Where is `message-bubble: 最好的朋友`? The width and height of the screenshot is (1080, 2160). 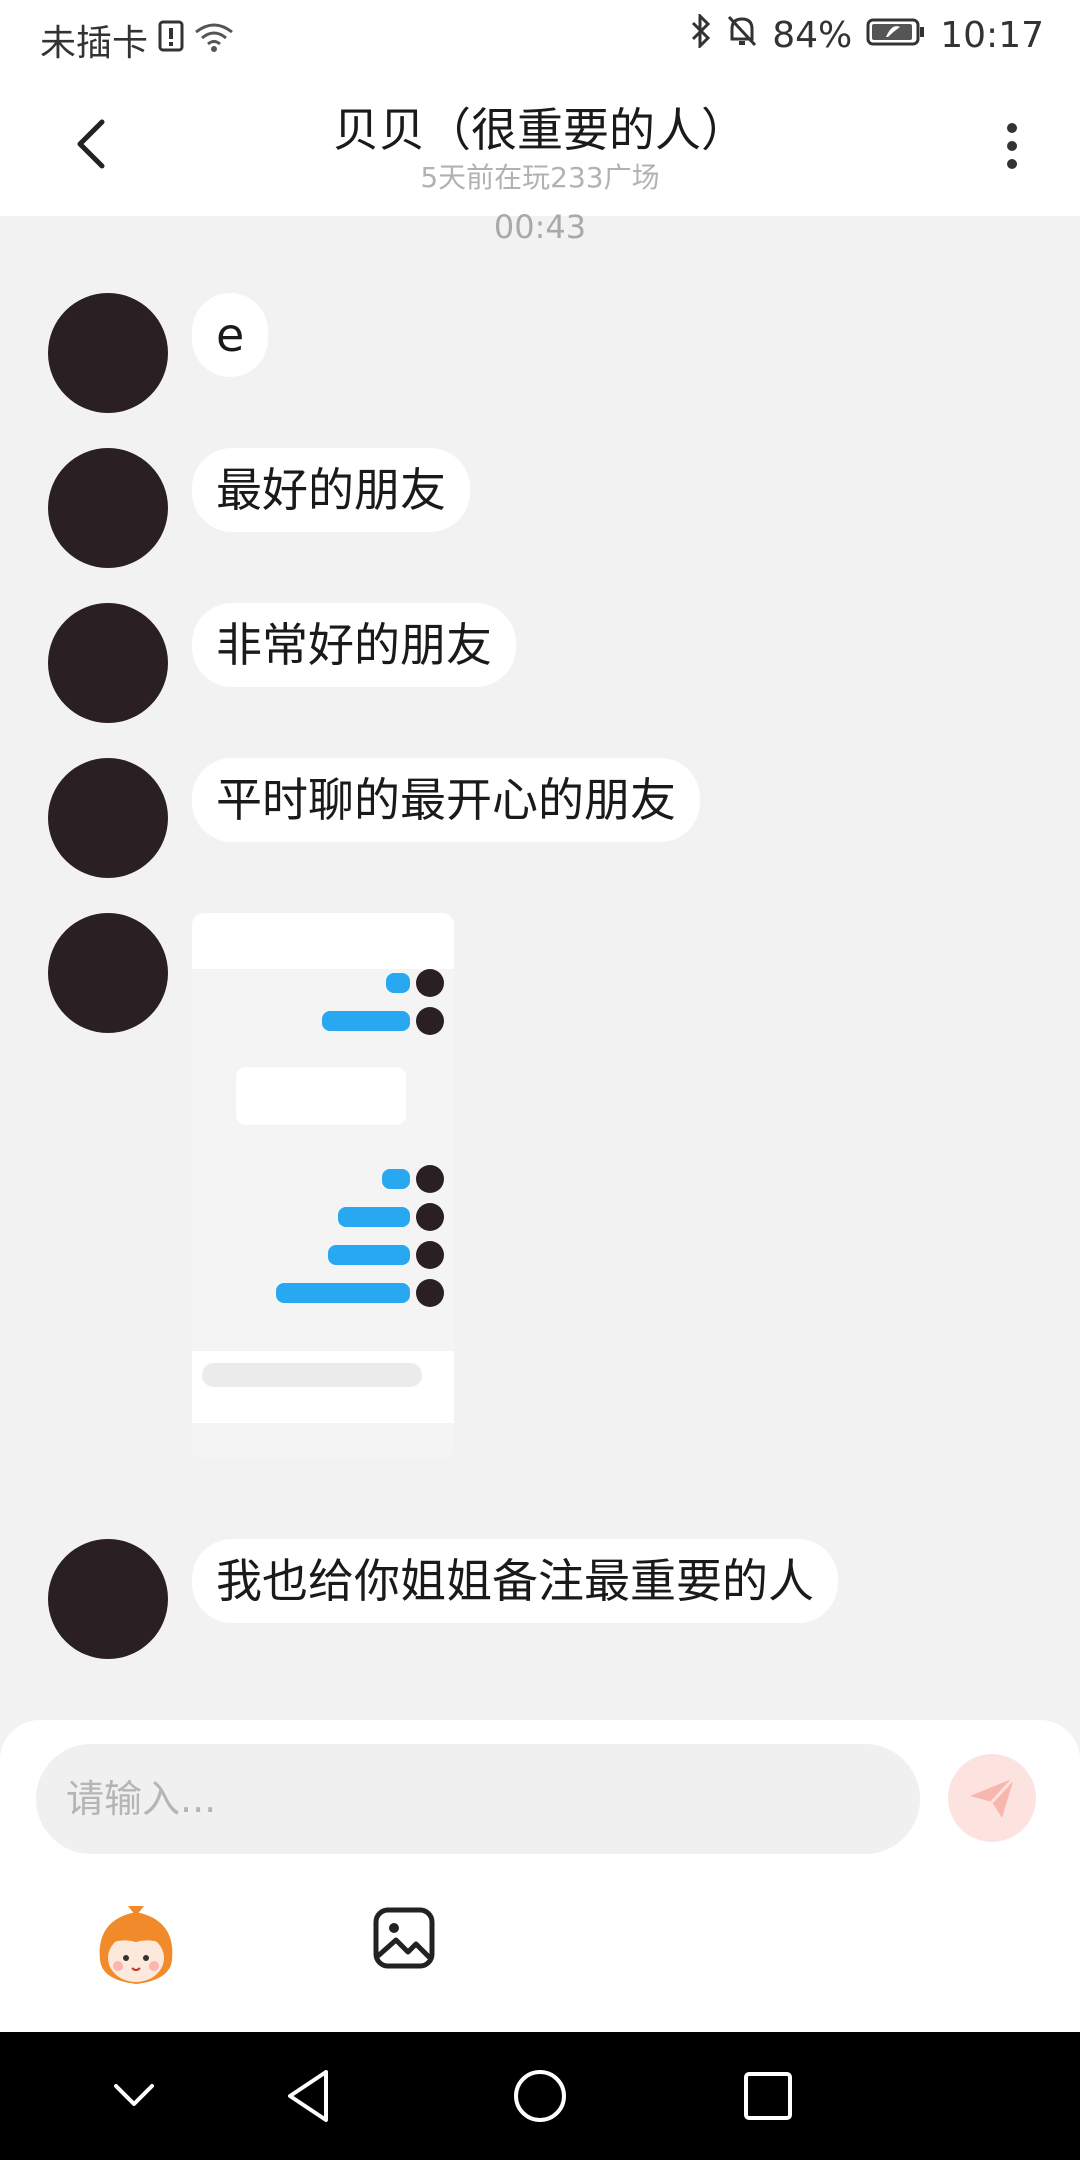
message-bubble: 最好的朋友 is located at coordinates (331, 490).